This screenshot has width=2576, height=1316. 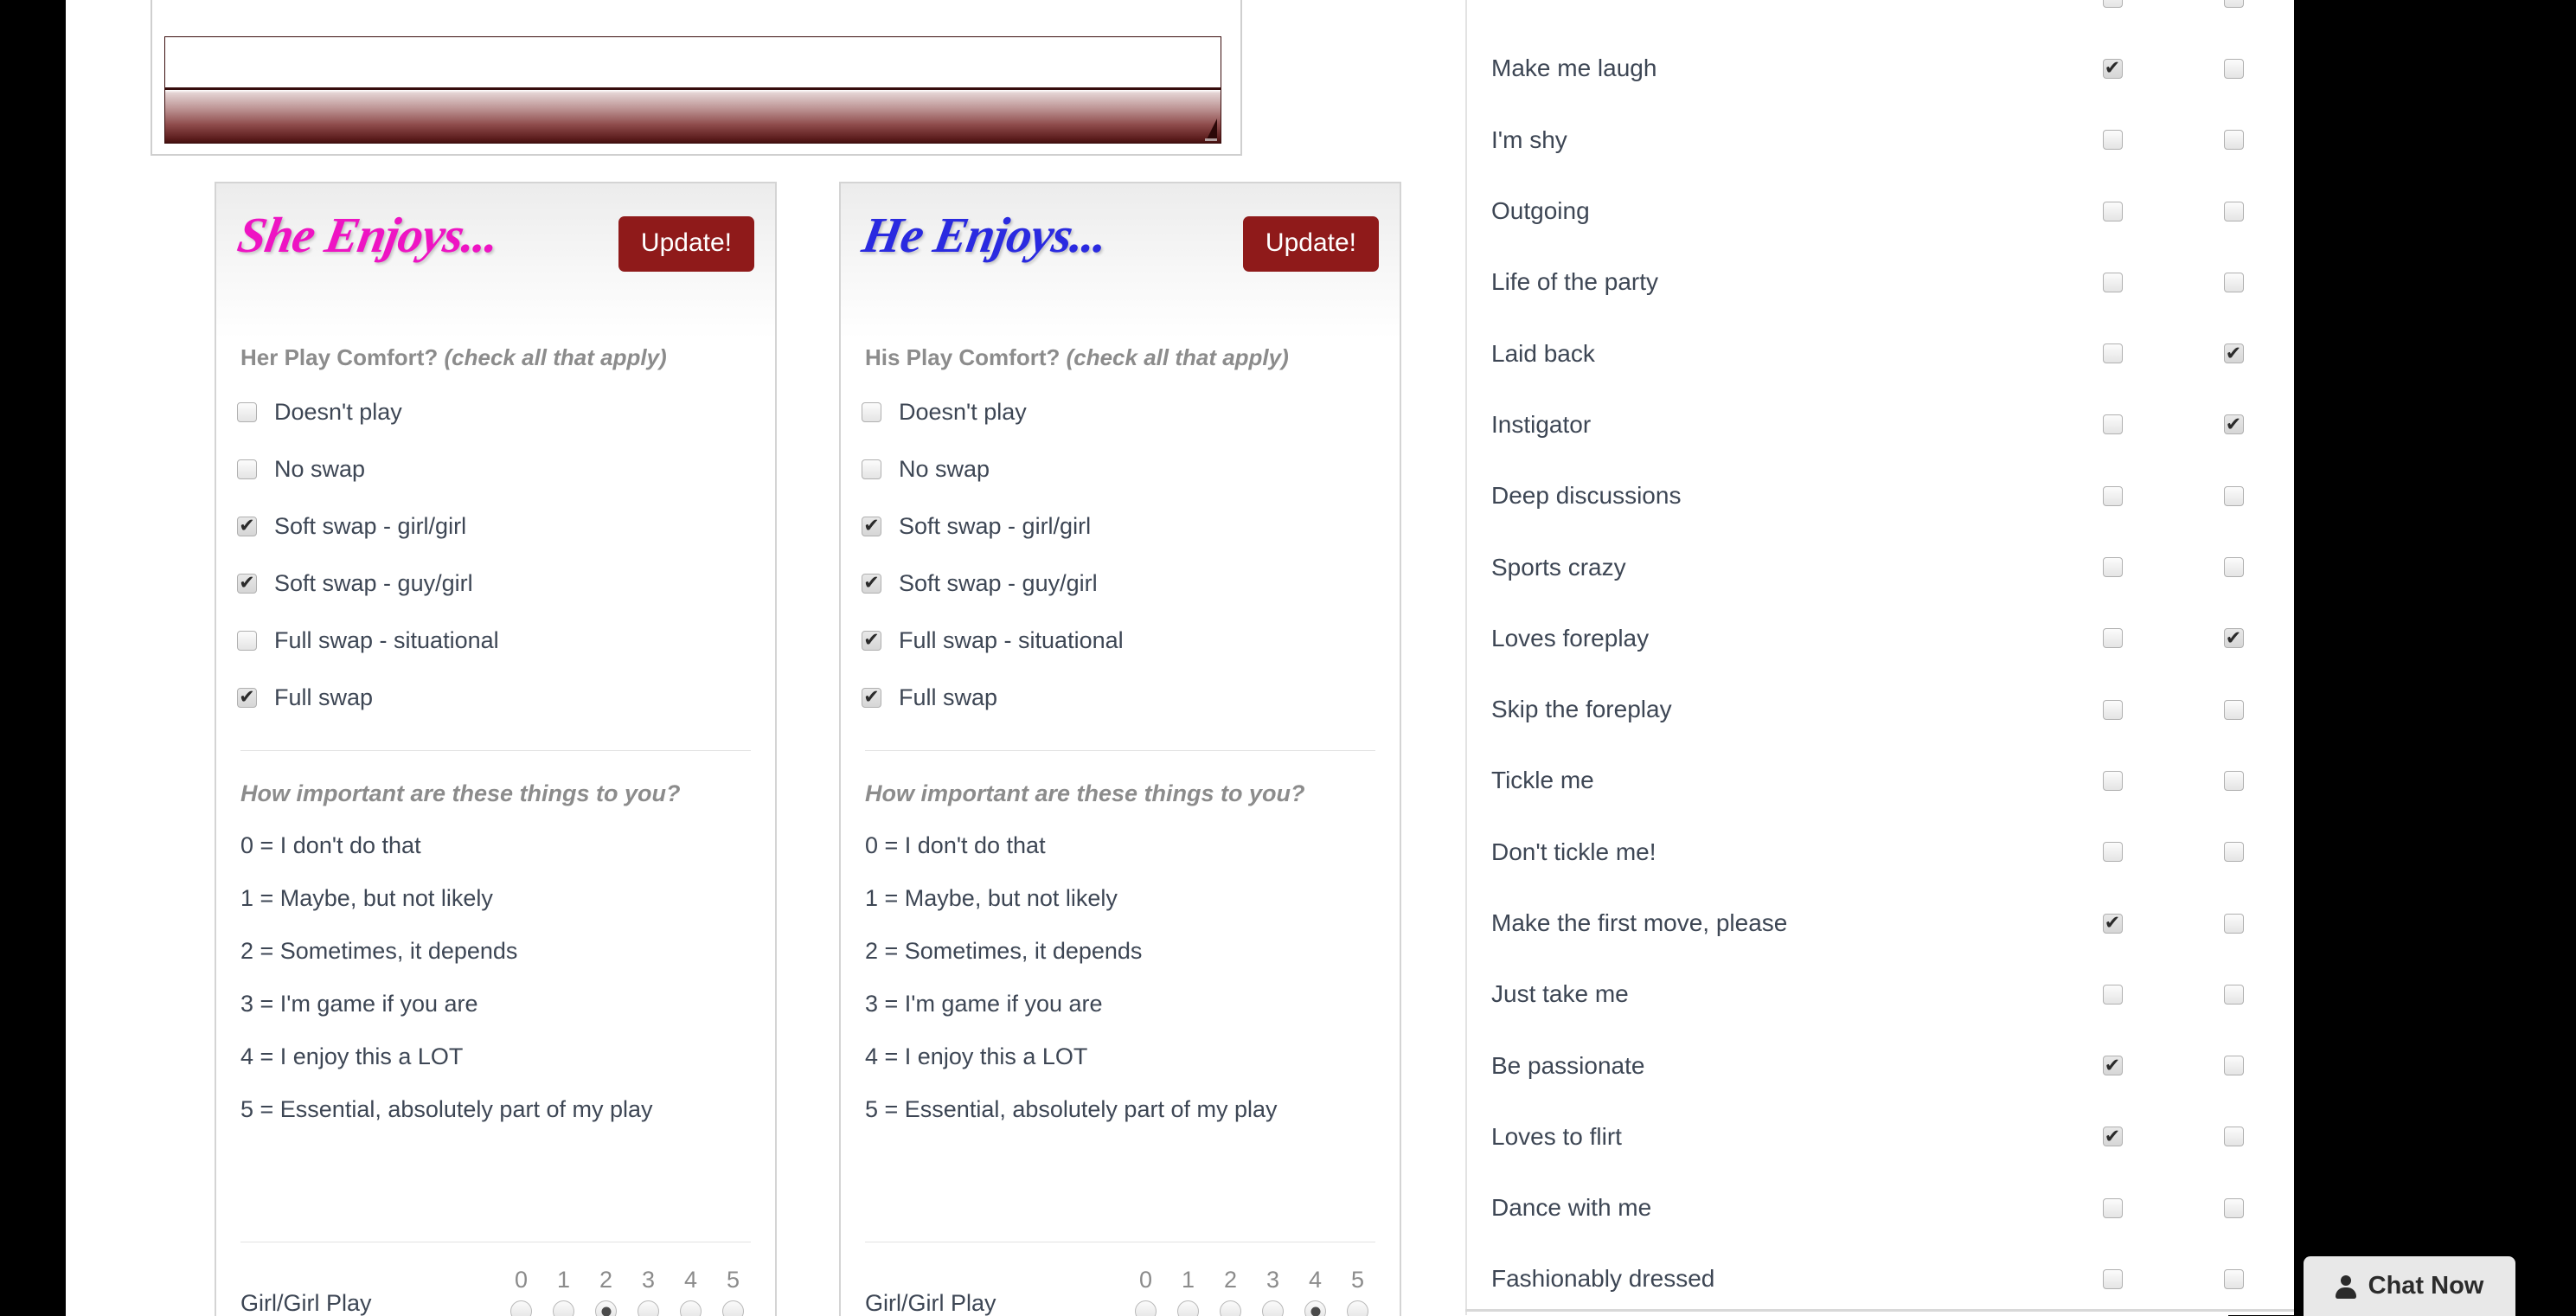 What do you see at coordinates (1212, 129) in the screenshot?
I see `resize-handle-icon` at bounding box center [1212, 129].